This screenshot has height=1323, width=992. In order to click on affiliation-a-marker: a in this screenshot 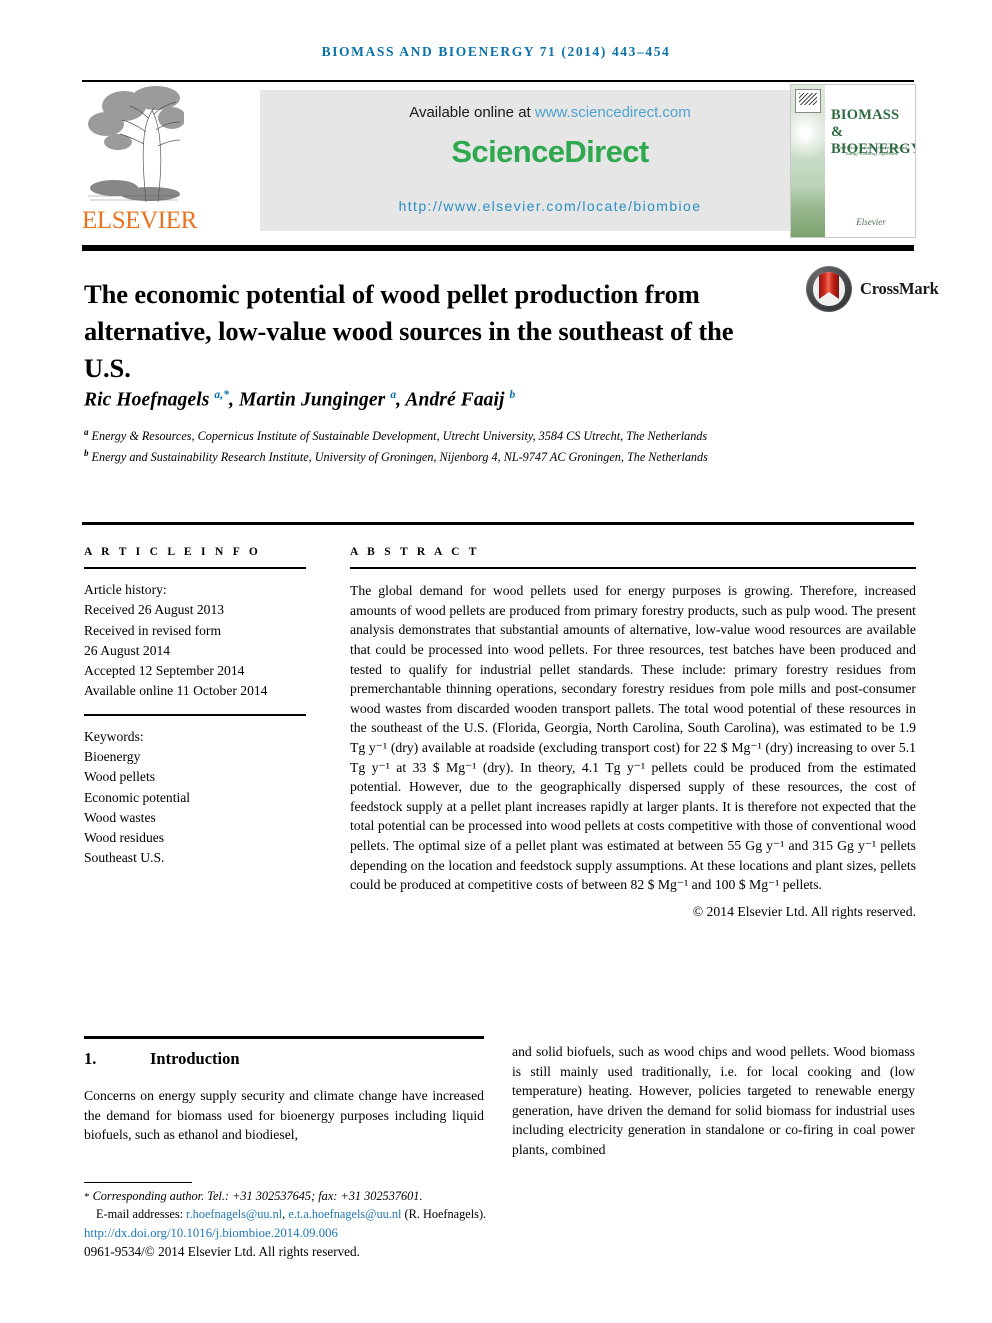, I will do `click(86, 432)`.